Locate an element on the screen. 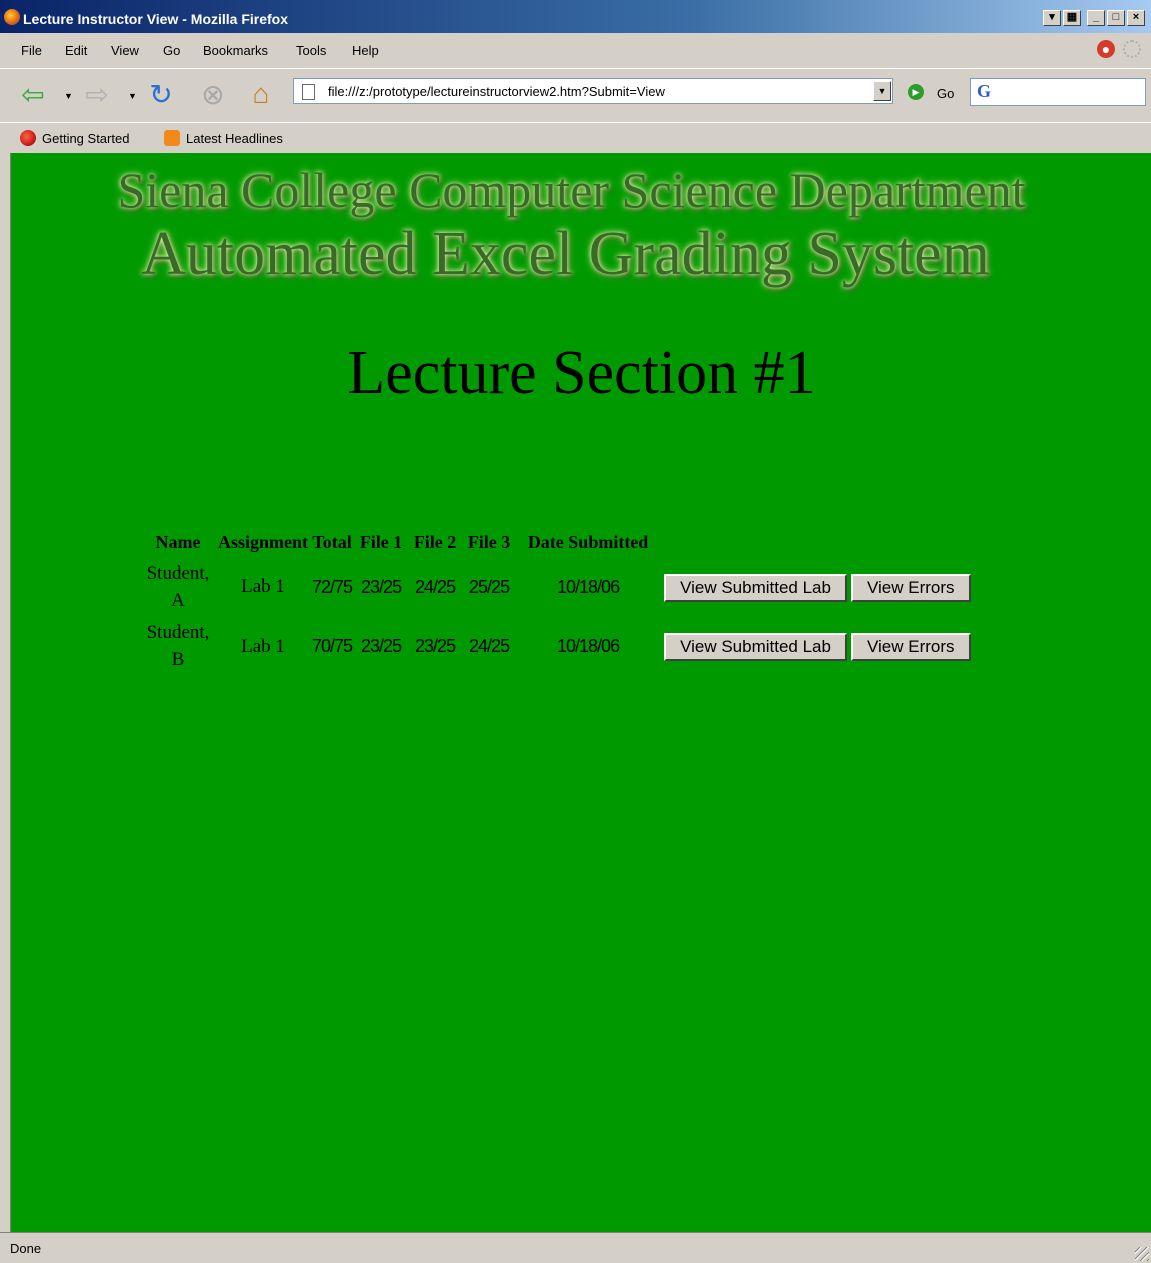  adblock-icon: ● is located at coordinates (1106, 49).